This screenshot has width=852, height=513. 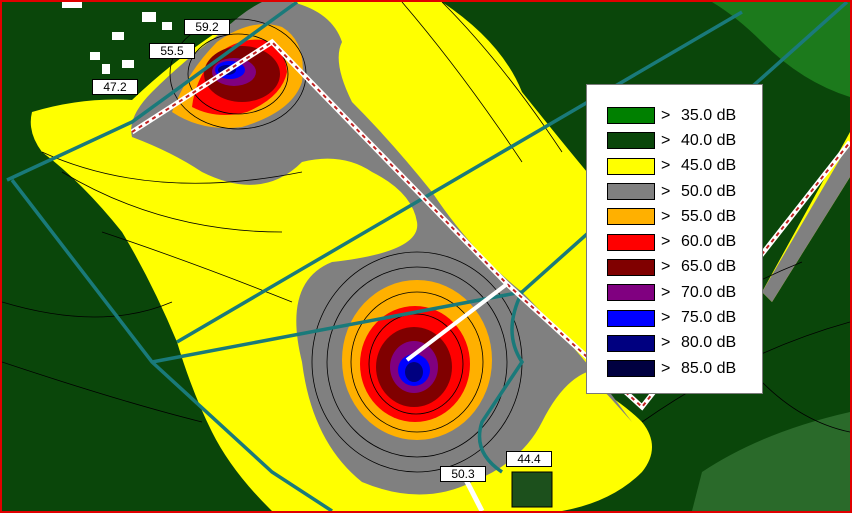 What do you see at coordinates (709, 216) in the screenshot?
I see `legend-label: 55.0 dB` at bounding box center [709, 216].